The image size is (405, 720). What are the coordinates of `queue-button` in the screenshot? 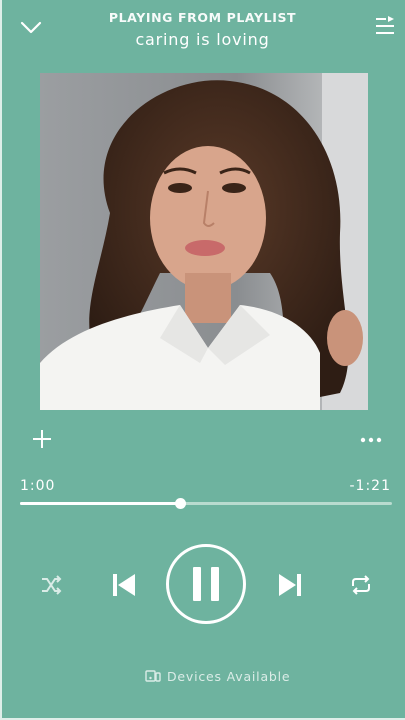 It's located at (385, 26).